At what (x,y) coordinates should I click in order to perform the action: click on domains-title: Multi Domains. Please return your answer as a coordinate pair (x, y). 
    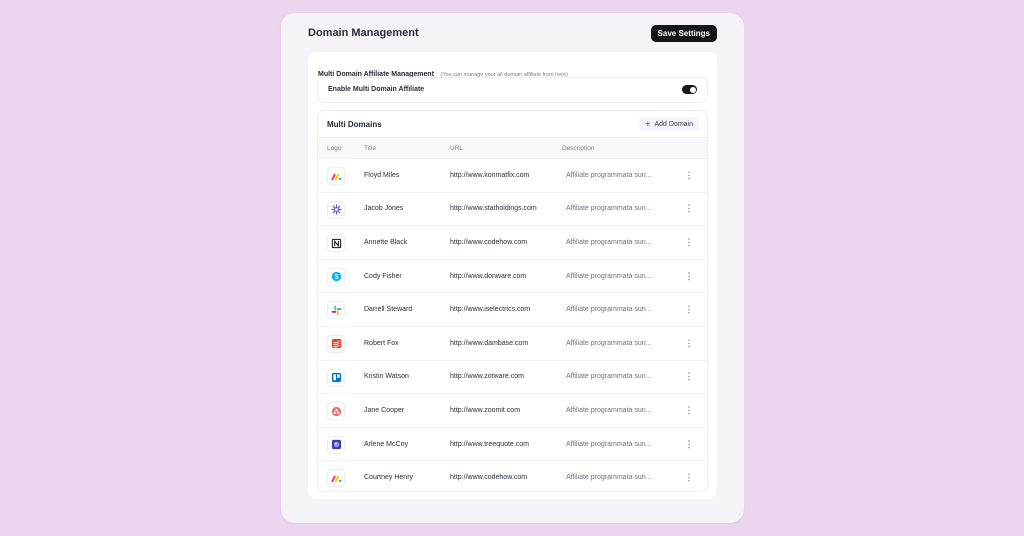
    Looking at the image, I should click on (354, 124).